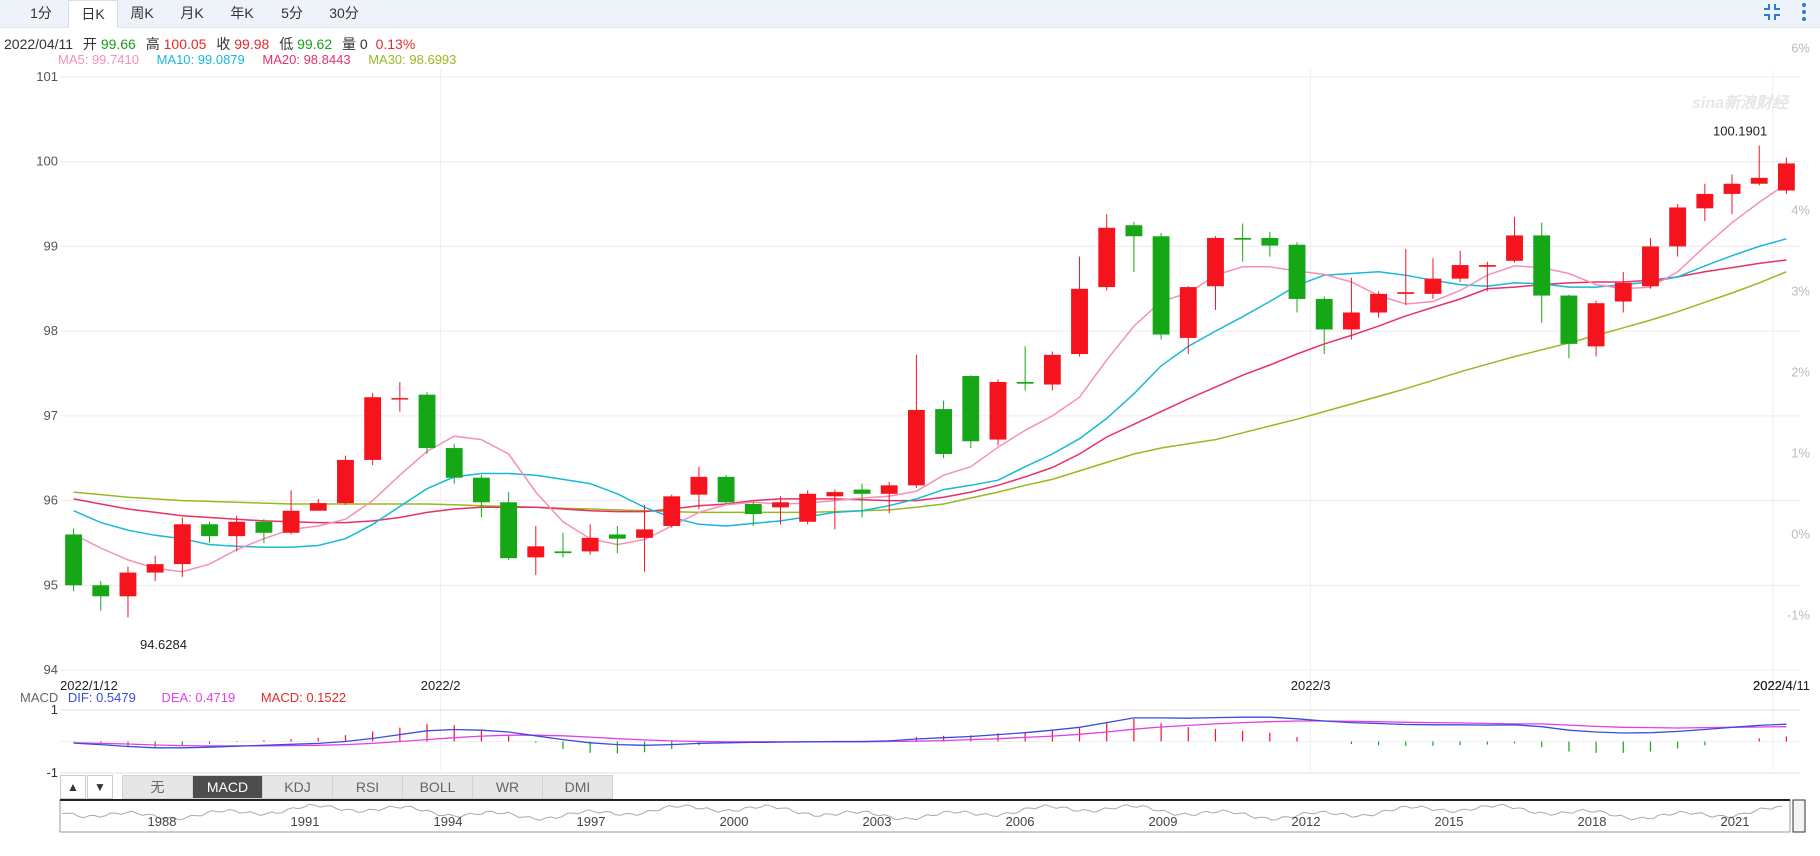 Image resolution: width=1820 pixels, height=856 pixels. What do you see at coordinates (162, 821) in the screenshot?
I see `navigator-year-label: 1988` at bounding box center [162, 821].